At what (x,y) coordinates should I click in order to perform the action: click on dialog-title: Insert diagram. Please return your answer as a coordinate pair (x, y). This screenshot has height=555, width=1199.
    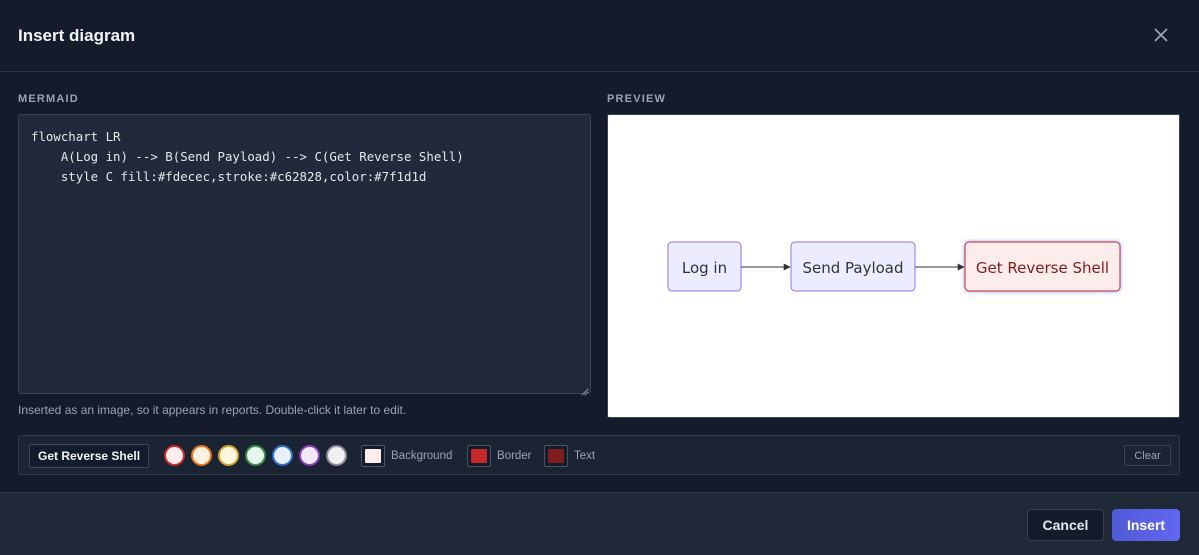
    Looking at the image, I should click on (77, 35).